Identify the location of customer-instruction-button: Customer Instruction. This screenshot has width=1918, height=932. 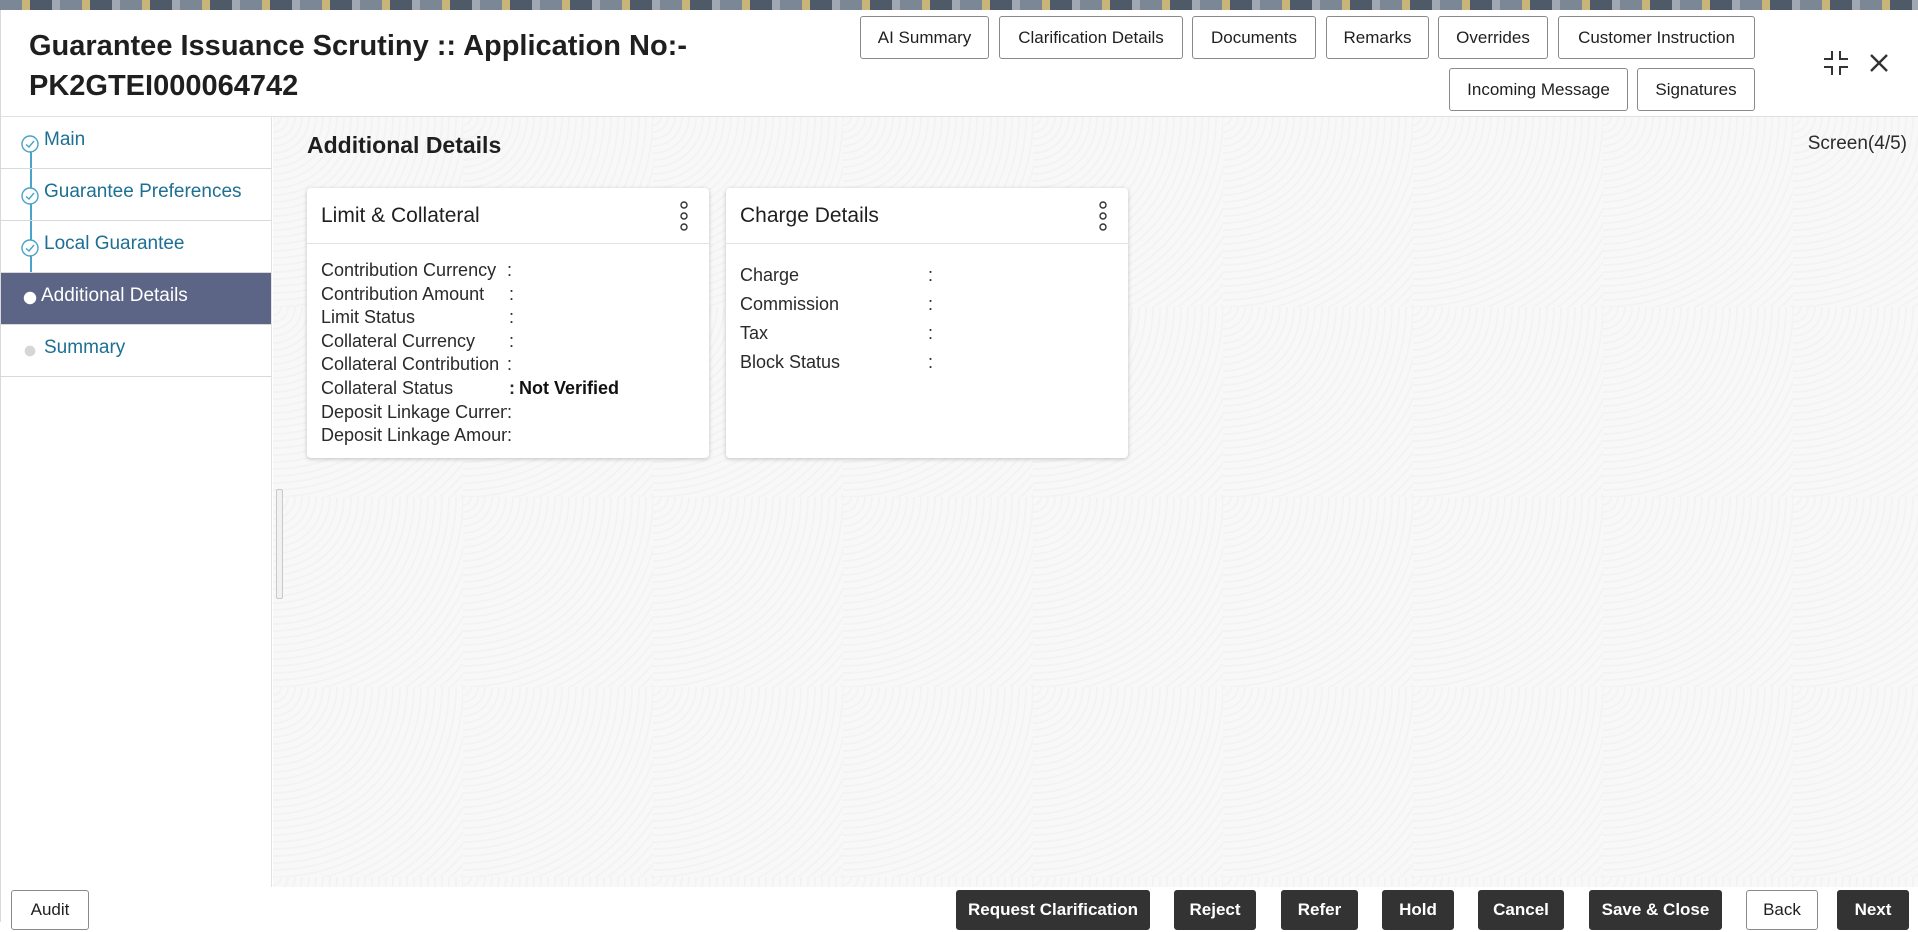
(1656, 37).